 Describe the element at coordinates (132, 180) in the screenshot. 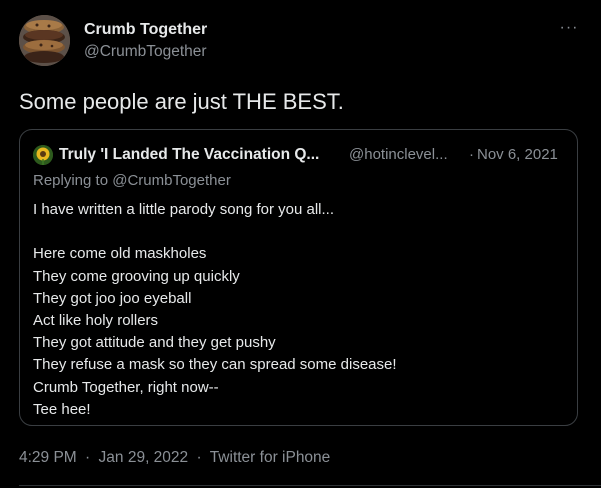

I see `replying-to-text: Replying to @CrumbTogether` at that location.